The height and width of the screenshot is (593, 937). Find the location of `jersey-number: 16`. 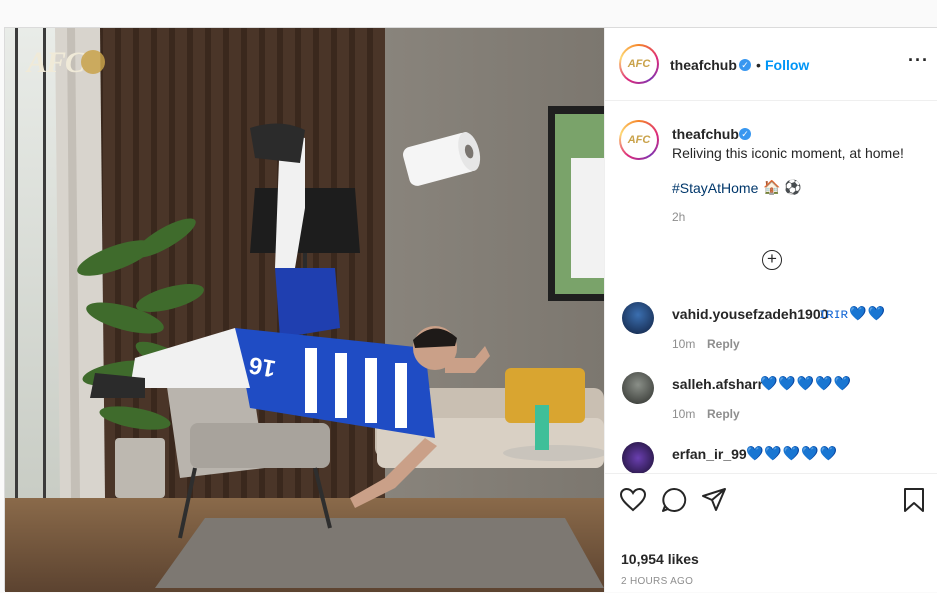

jersey-number: 16 is located at coordinates (262, 366).